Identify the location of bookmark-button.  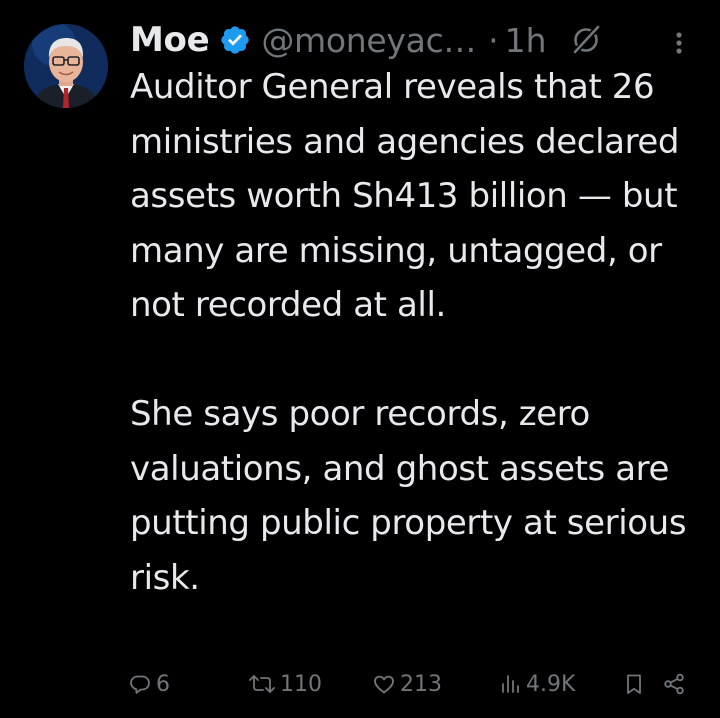
(634, 684).